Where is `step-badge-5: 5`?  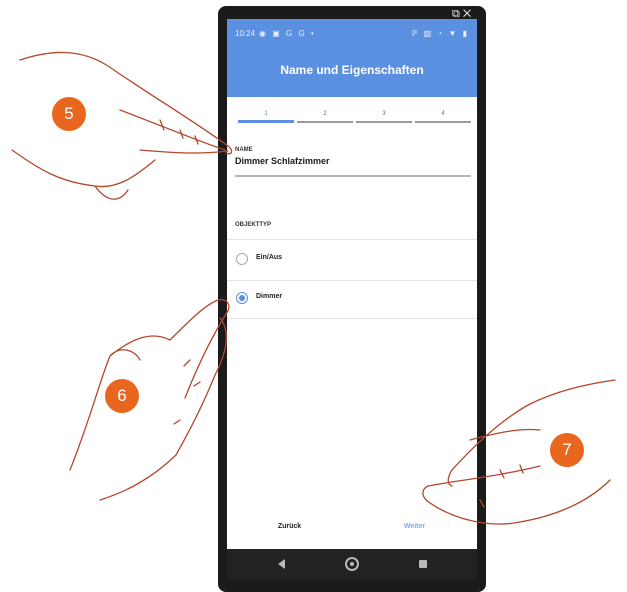 step-badge-5: 5 is located at coordinates (69, 114).